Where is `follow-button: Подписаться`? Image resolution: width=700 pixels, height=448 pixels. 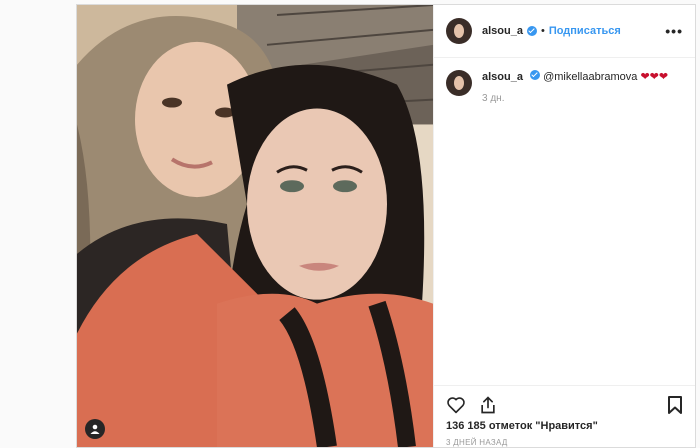 follow-button: Подписаться is located at coordinates (585, 31).